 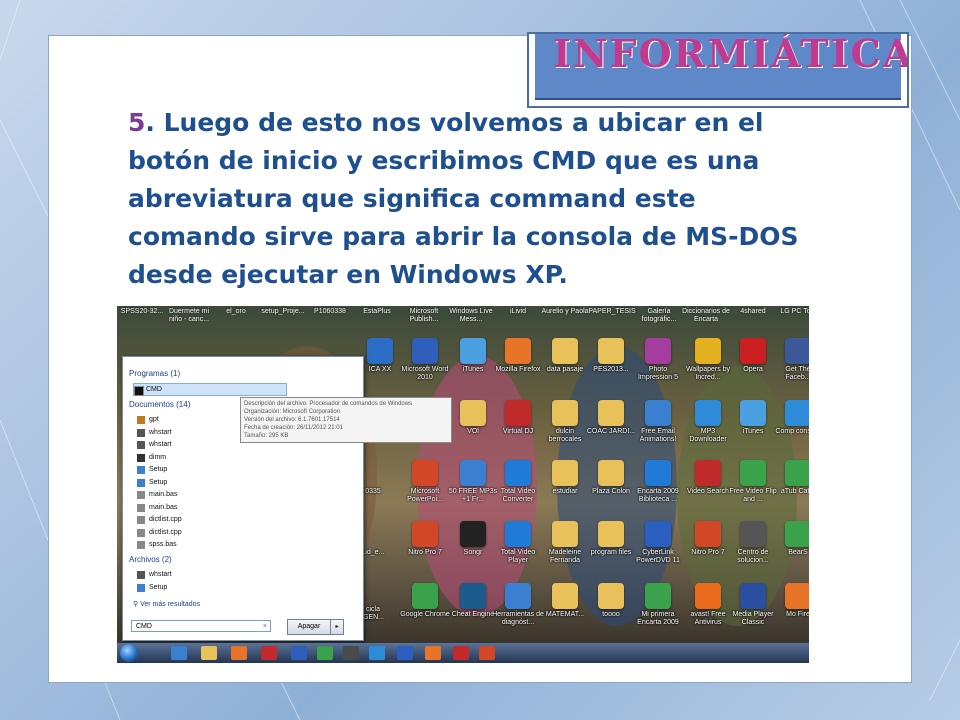 I want to click on clear-search-icon: ×, so click(x=265, y=627).